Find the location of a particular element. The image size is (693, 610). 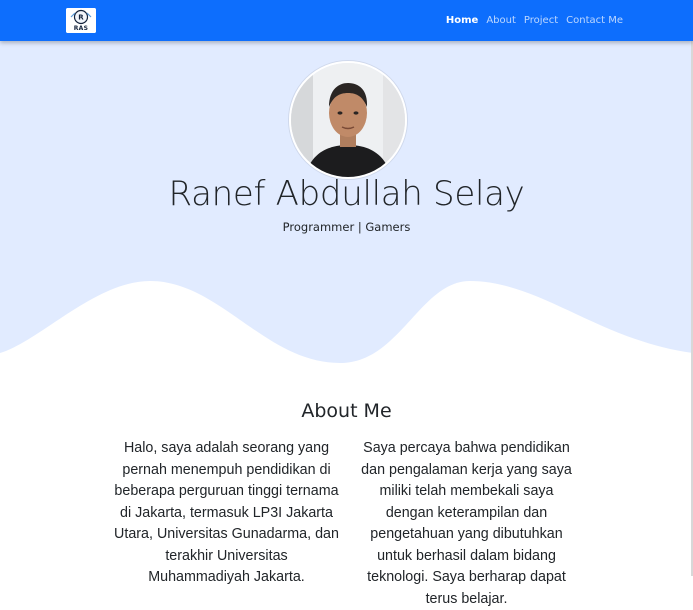

about-title: About Me is located at coordinates (346, 411).